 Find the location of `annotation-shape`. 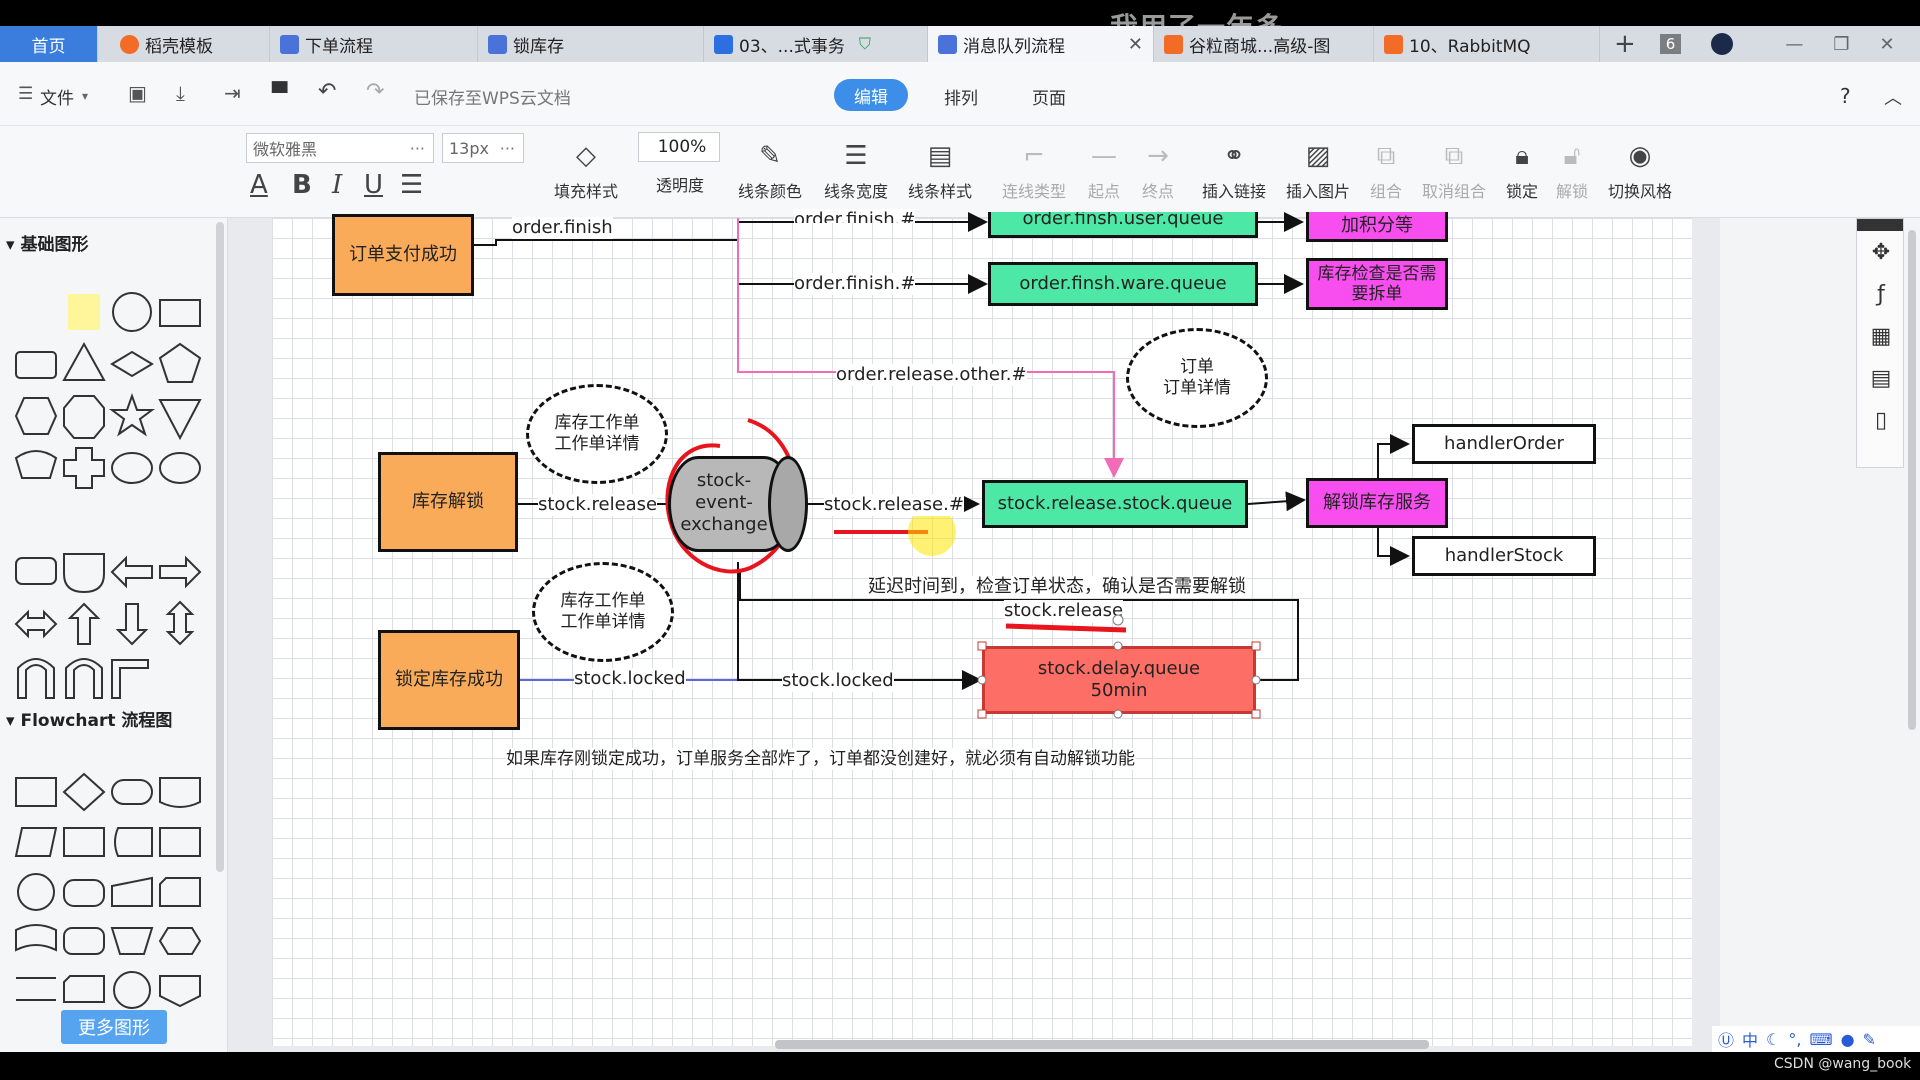

annotation-shape is located at coordinates (36, 989).